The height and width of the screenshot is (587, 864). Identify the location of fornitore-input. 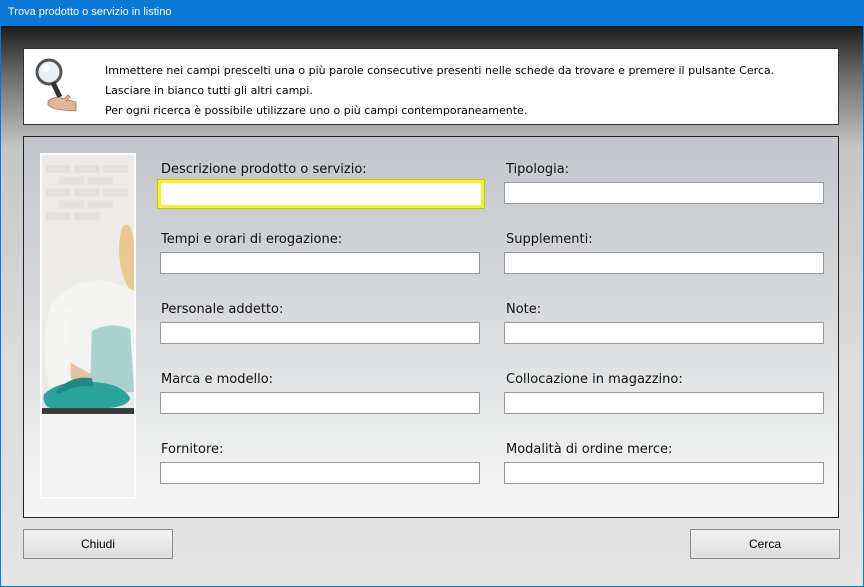
(320, 473).